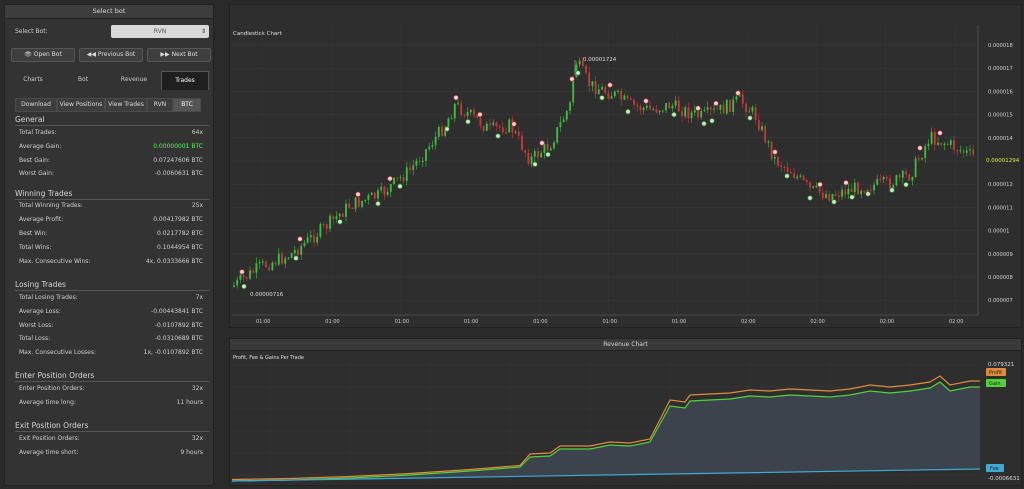  Describe the element at coordinates (36, 105) in the screenshot. I see `subtab-download: Download` at that location.